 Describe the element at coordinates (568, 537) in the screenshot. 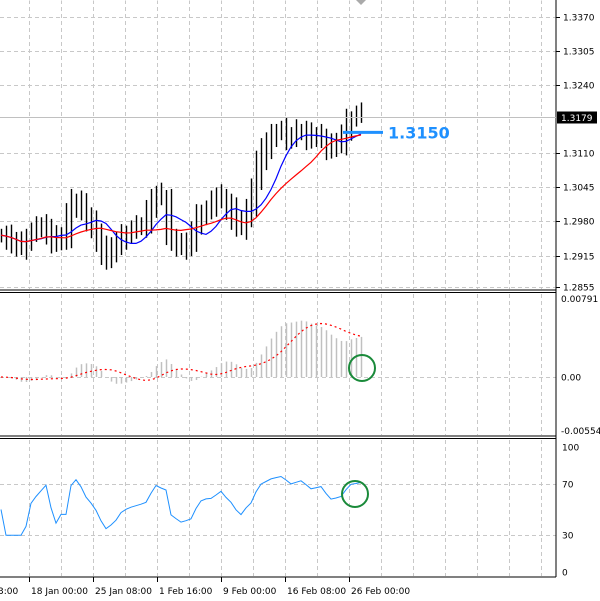

I see `rsi-tick-label: 30` at that location.